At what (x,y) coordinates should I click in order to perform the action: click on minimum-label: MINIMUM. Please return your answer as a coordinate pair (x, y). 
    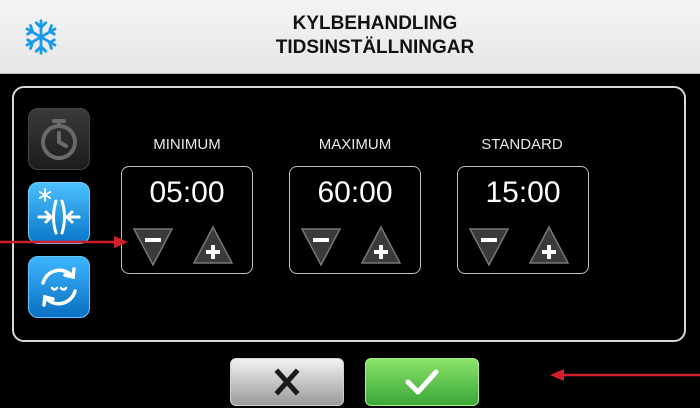
    Looking at the image, I should click on (187, 144).